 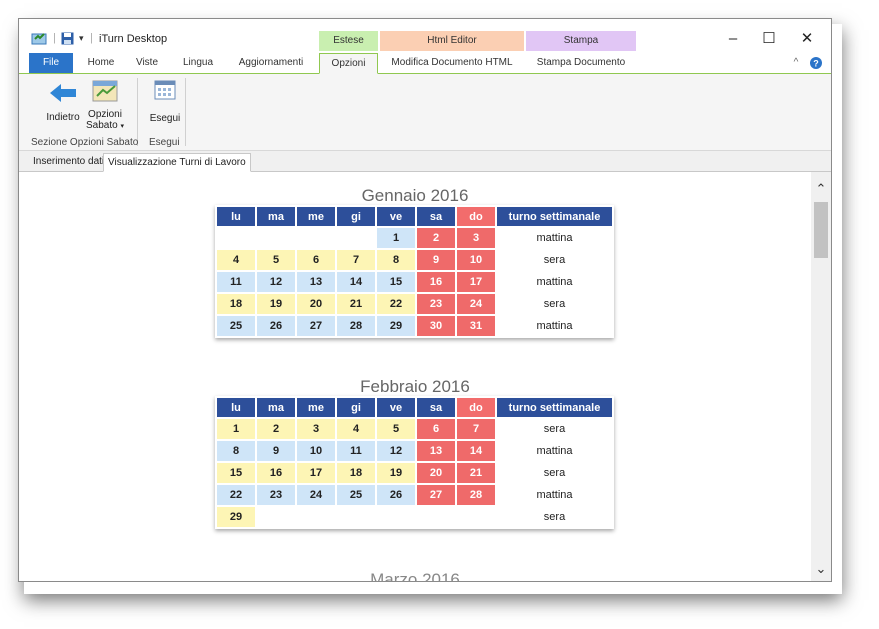 What do you see at coordinates (164, 142) in the screenshot?
I see `group-label-esegui: Esegui` at bounding box center [164, 142].